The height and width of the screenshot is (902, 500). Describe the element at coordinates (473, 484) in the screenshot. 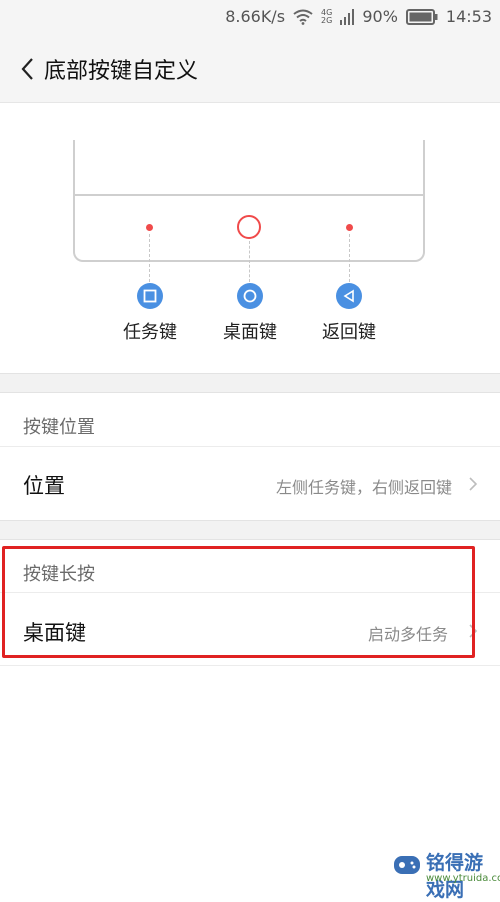

I see `chevron-right-icon` at that location.